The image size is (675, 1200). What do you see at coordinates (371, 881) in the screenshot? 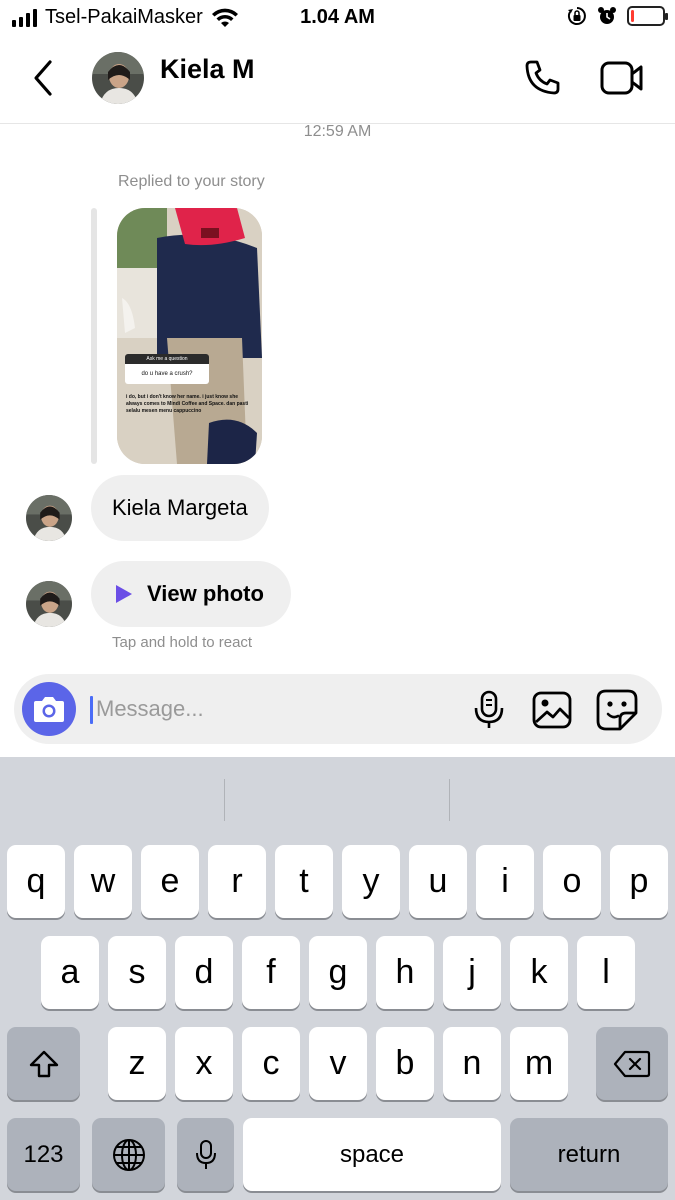
I see `key-y: y` at bounding box center [371, 881].